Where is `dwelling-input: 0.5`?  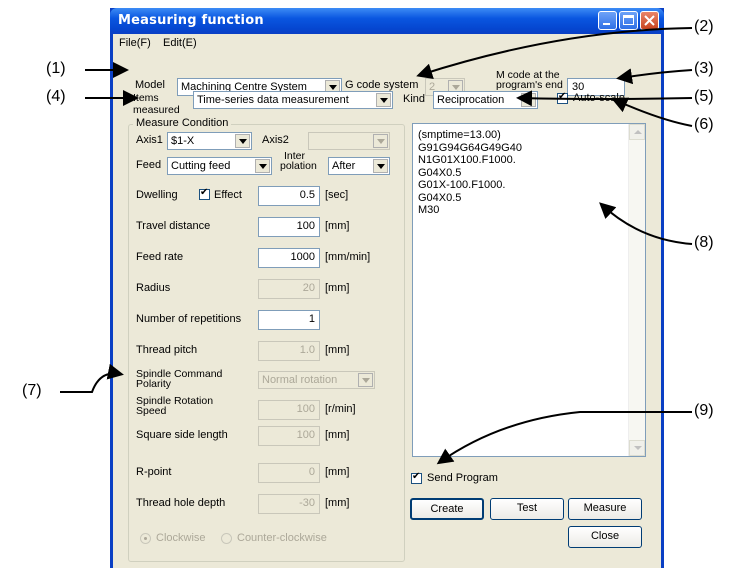 dwelling-input: 0.5 is located at coordinates (289, 196).